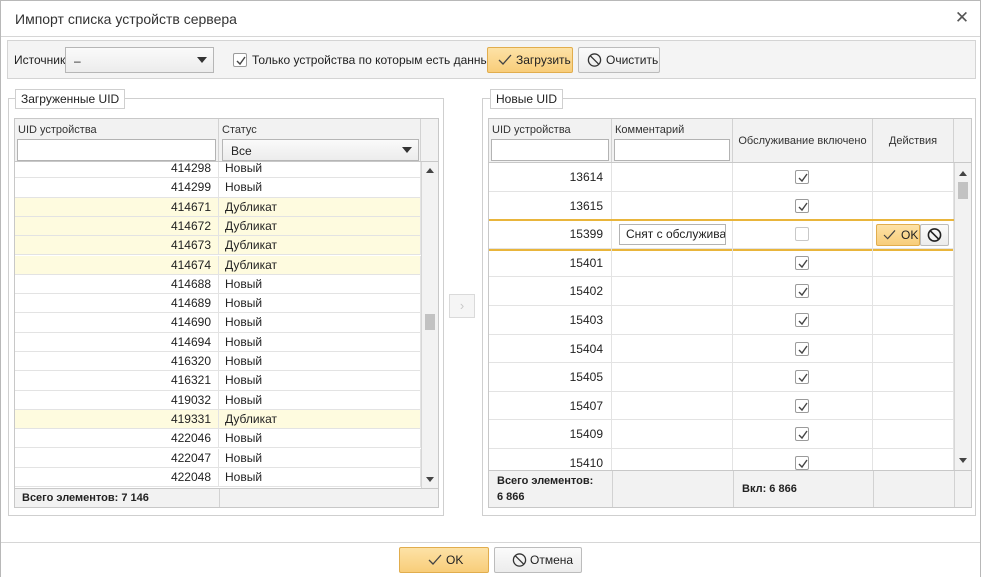 Image resolution: width=981 pixels, height=577 pixels. I want to click on status-filter-select: Все, so click(320, 150).